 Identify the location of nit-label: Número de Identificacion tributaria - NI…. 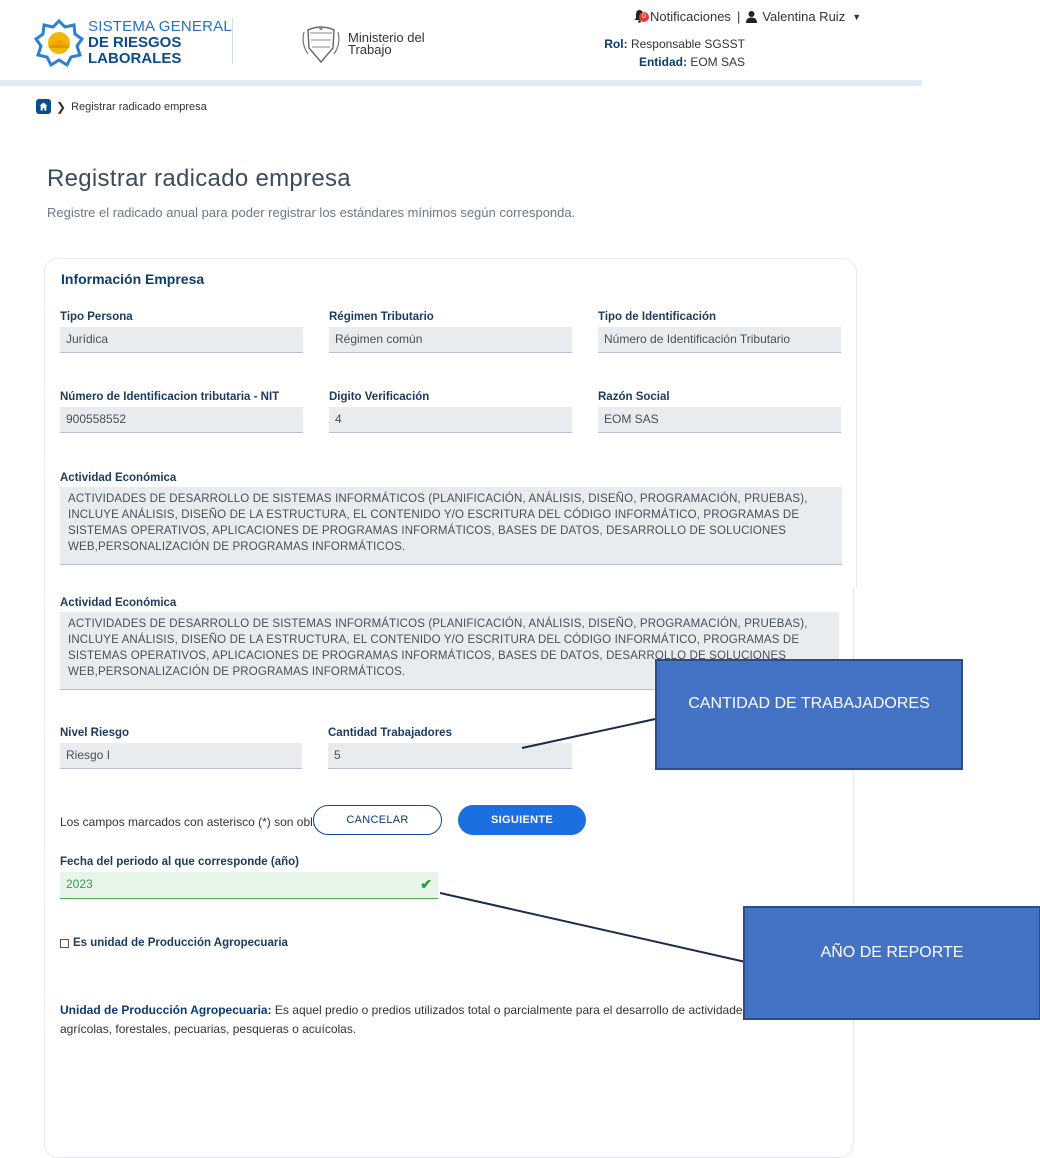
(170, 397).